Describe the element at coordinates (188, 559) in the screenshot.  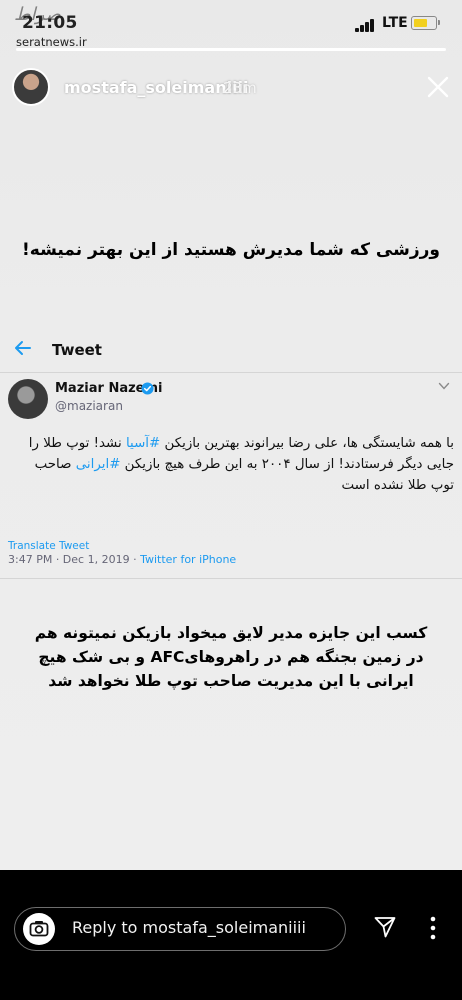
I see `tweet-source: Twitter for iPhone` at that location.